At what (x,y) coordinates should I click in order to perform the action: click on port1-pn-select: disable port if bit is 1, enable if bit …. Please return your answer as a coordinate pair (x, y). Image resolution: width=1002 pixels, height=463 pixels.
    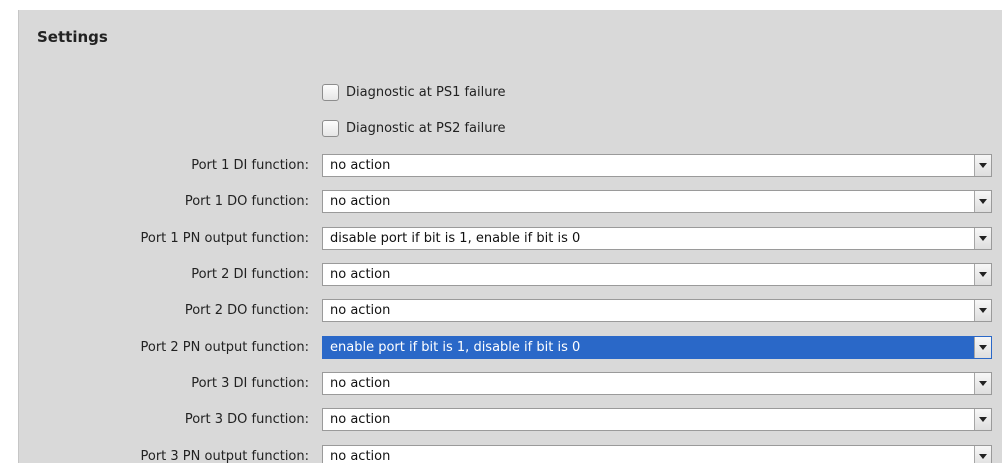
    Looking at the image, I should click on (657, 238).